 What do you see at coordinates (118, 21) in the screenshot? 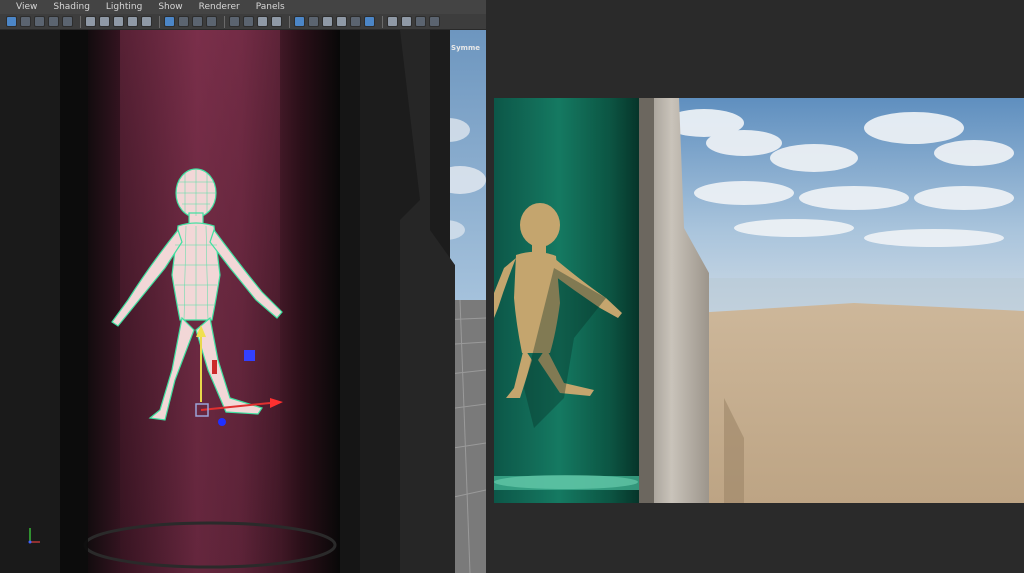
I see `resolution-gate-icon` at bounding box center [118, 21].